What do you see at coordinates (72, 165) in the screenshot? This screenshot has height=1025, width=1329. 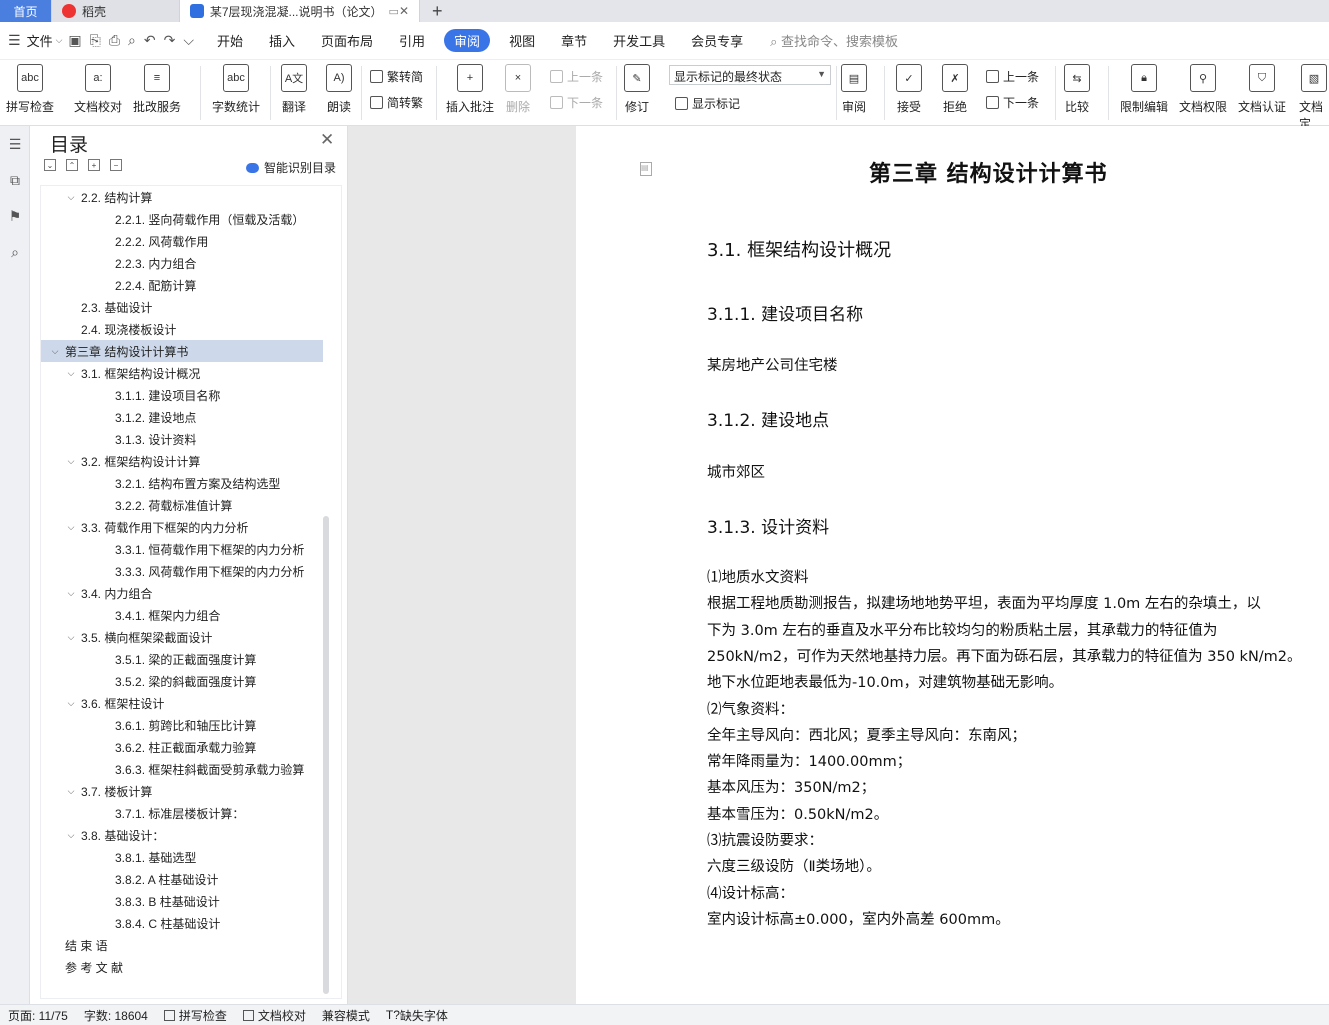 I see `expand-all-icon: ⌃` at bounding box center [72, 165].